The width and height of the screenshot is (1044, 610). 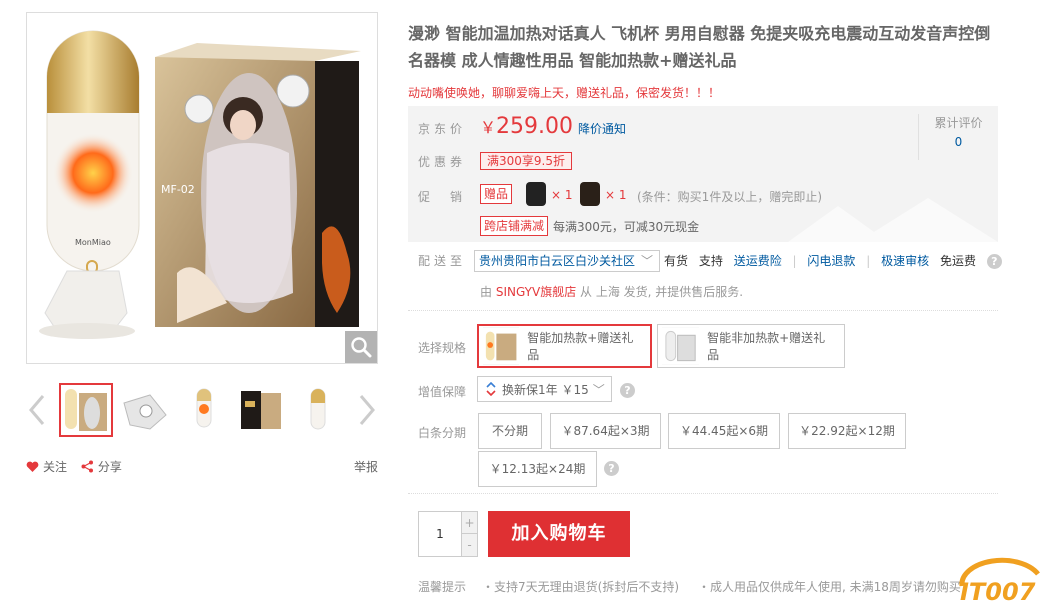 I want to click on installment-option-12: ￥22.92起×12期, so click(x=847, y=431).